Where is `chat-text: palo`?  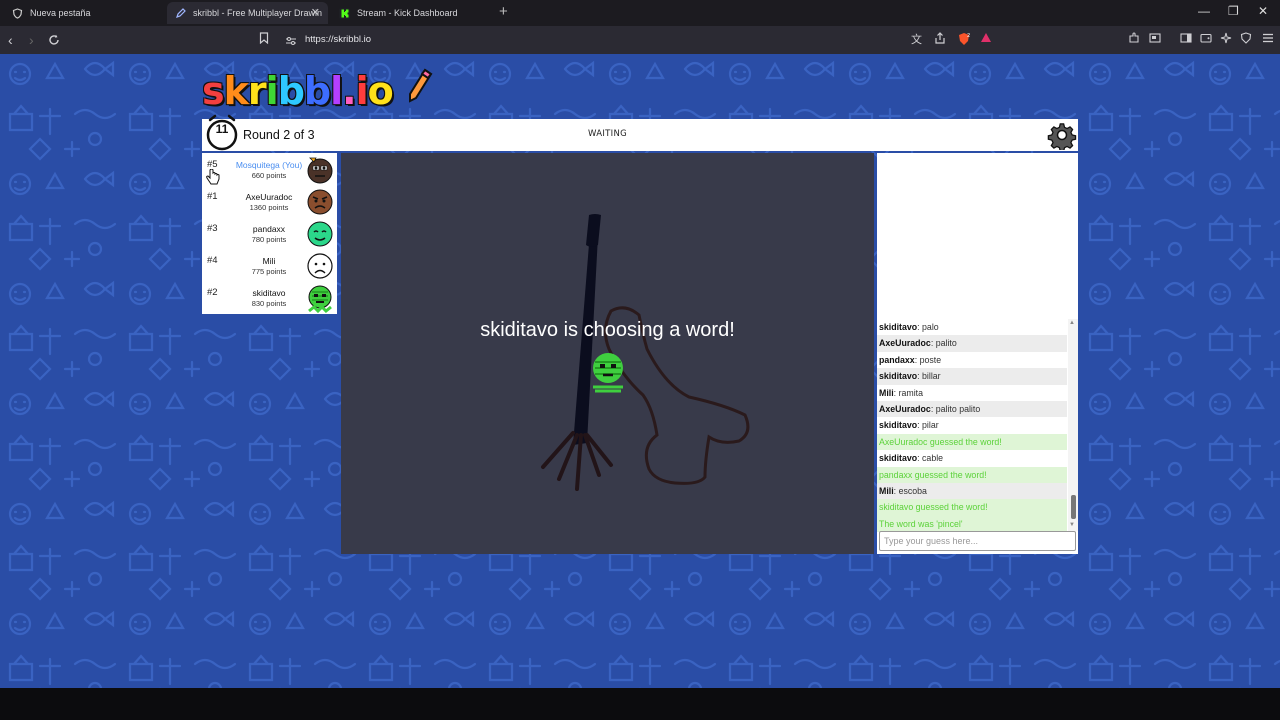 chat-text: palo is located at coordinates (930, 327).